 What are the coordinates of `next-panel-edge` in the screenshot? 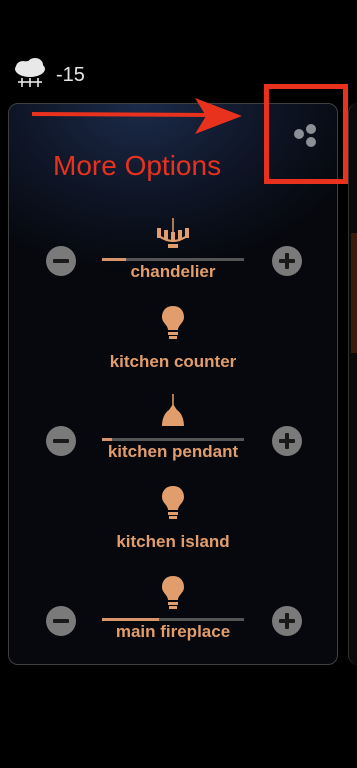 It's located at (352, 384).